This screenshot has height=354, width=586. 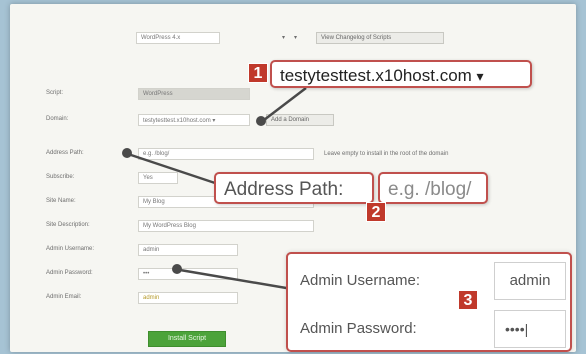 I want to click on add-domain-button: Add a Domain, so click(x=300, y=120).